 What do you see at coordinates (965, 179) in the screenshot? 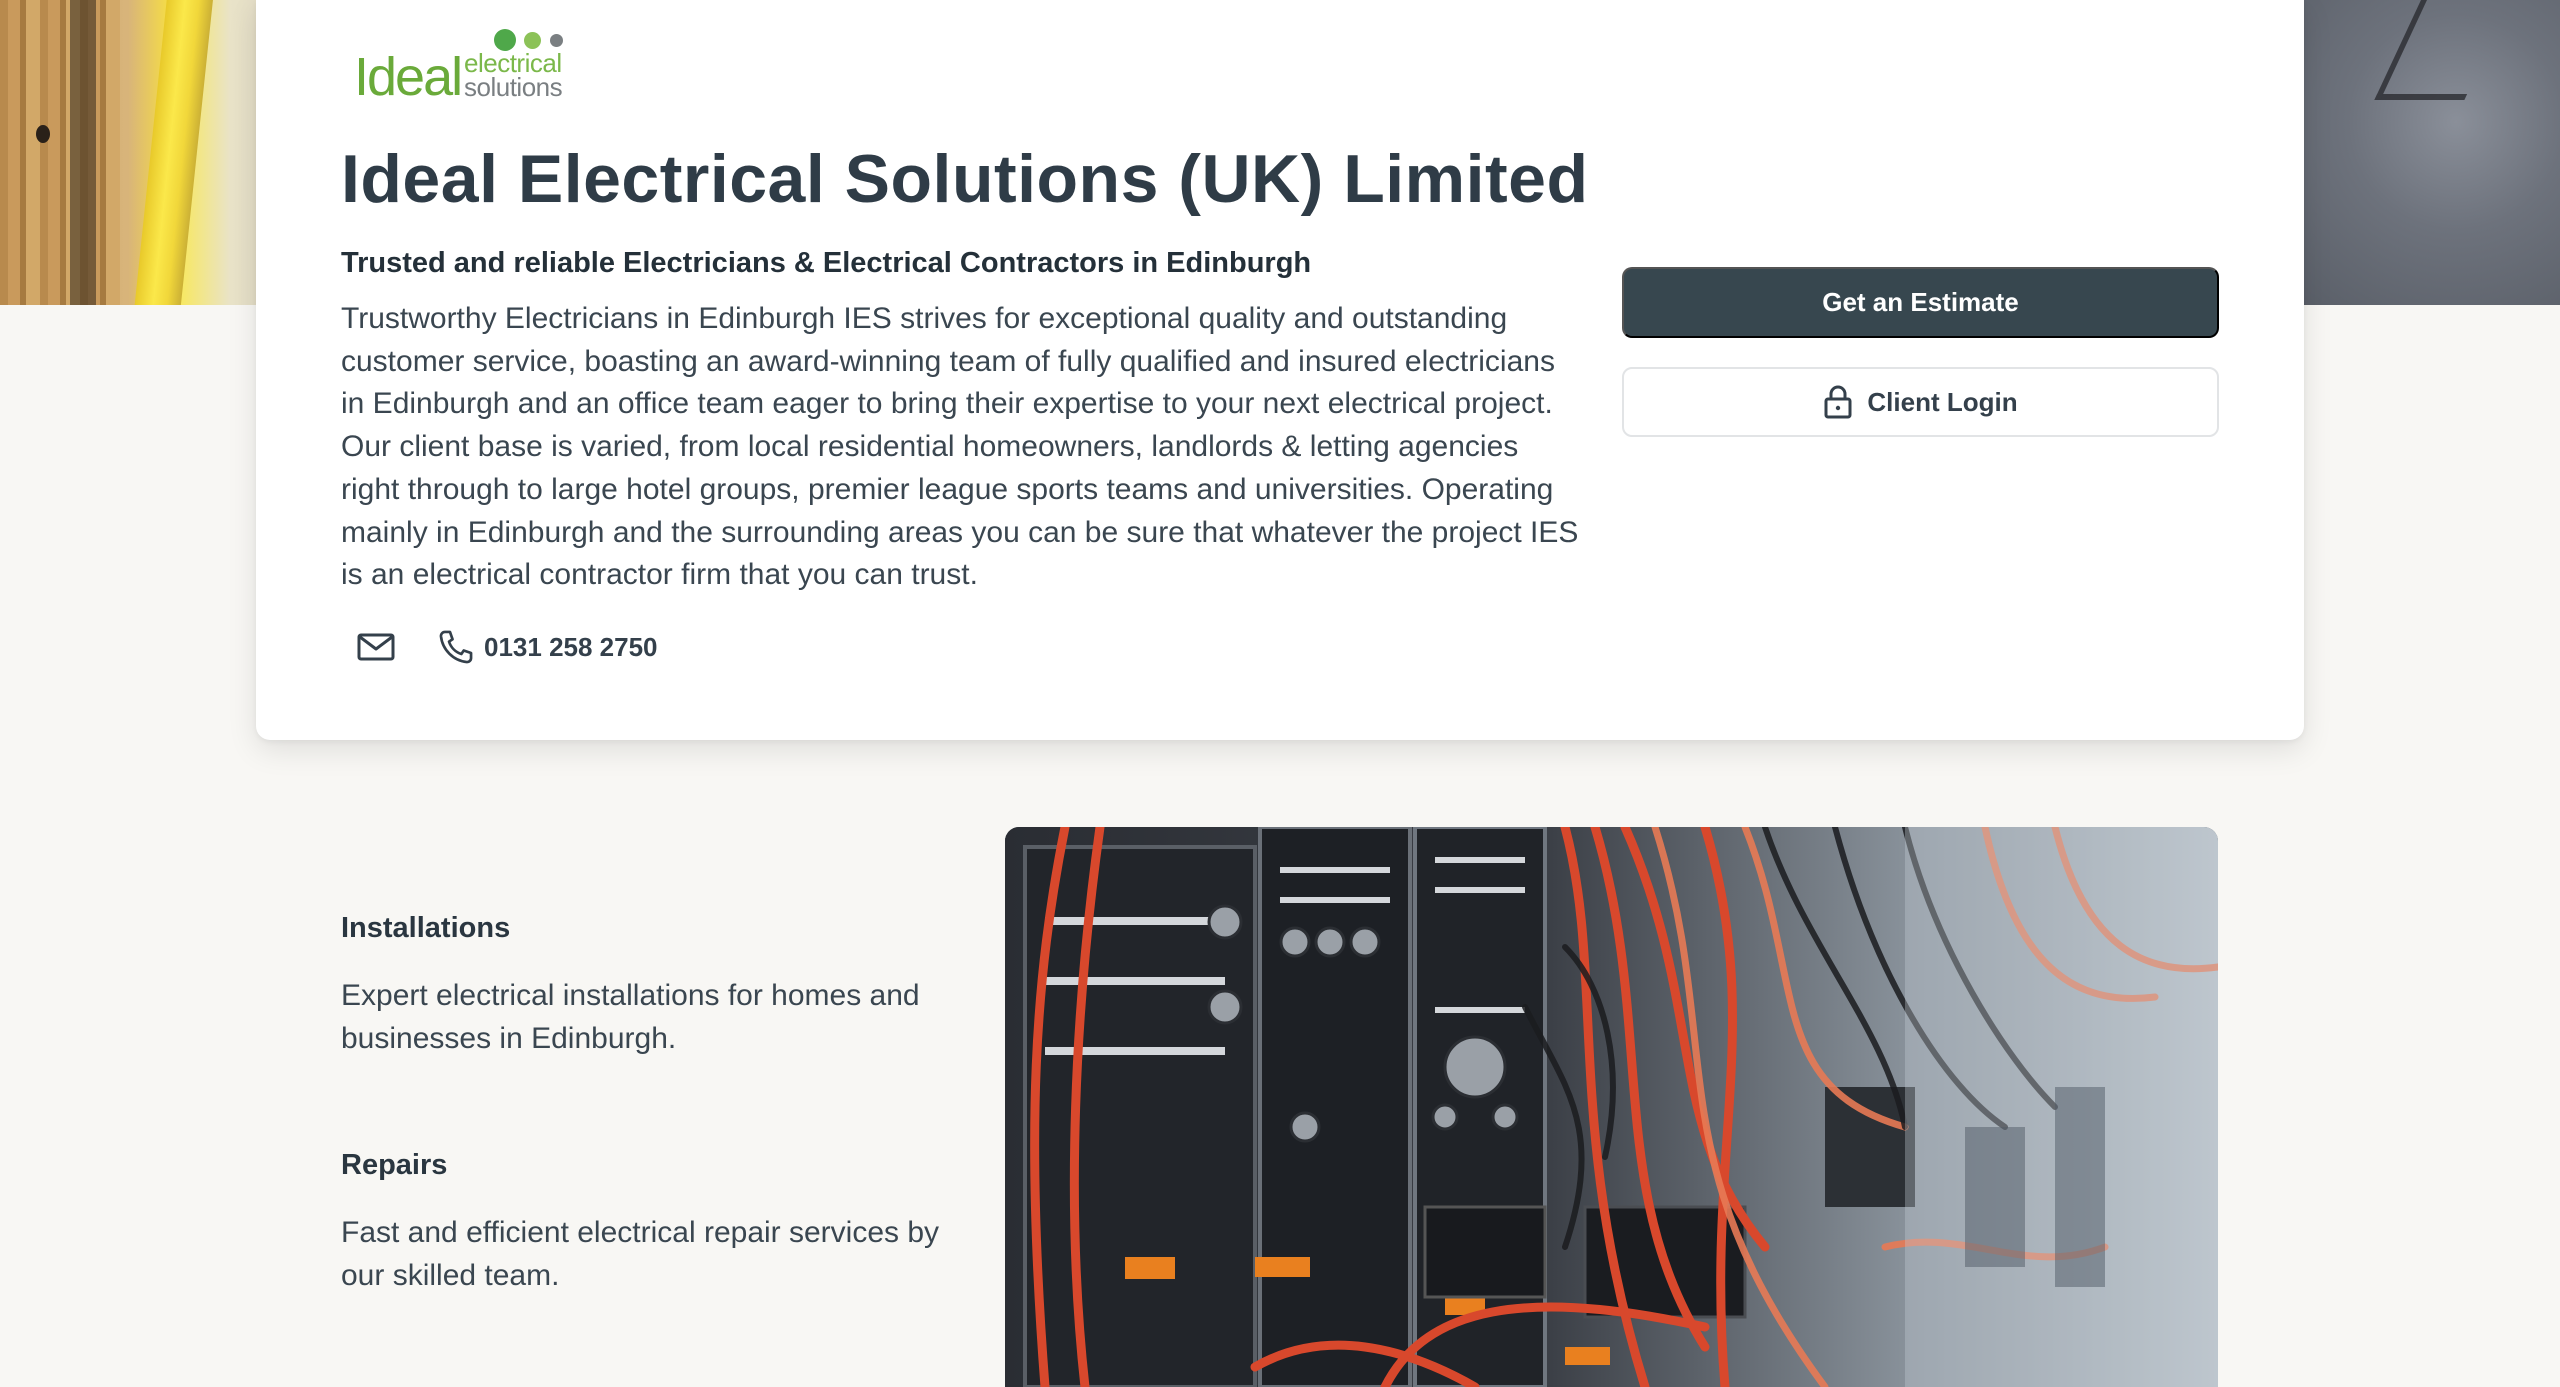
I see `page-title: Ideal Electrical Solutions (UK) Limited` at bounding box center [965, 179].